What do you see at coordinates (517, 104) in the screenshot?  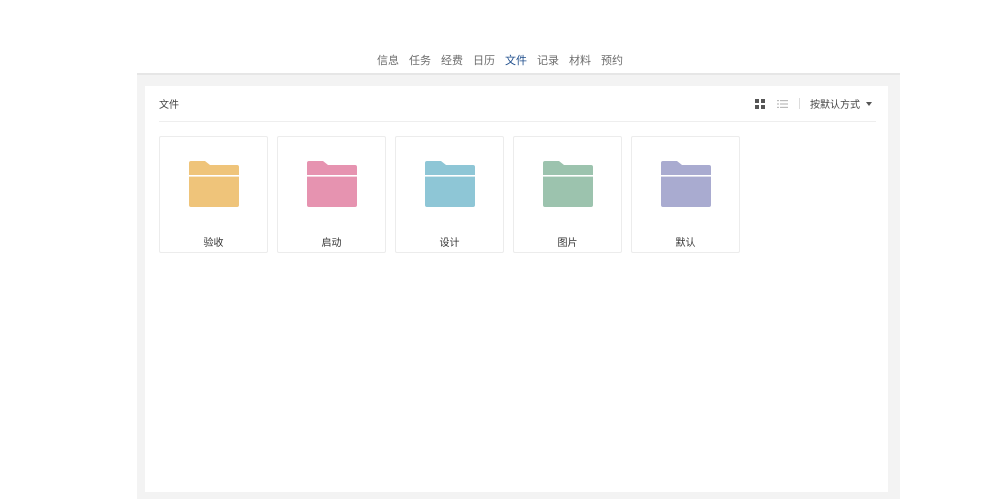 I see `panel-header: 文件 按默认方式` at bounding box center [517, 104].